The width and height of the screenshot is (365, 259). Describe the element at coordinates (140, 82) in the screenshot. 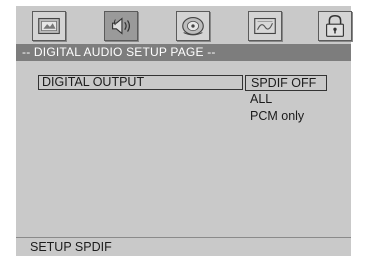

I see `menu-item-digital-output: DIGITAL OUTPUT` at that location.